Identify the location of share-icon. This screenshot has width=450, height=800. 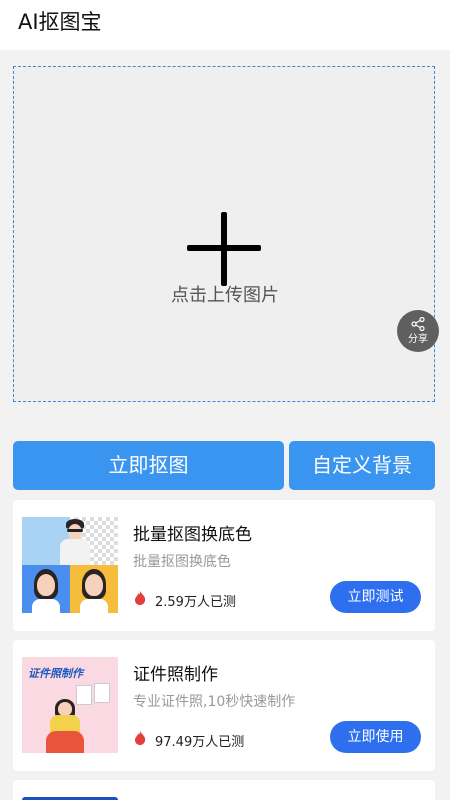
(418, 324).